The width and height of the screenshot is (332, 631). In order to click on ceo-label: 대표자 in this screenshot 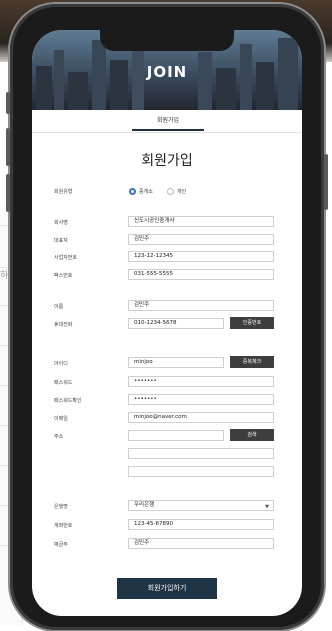, I will do `click(61, 241)`.